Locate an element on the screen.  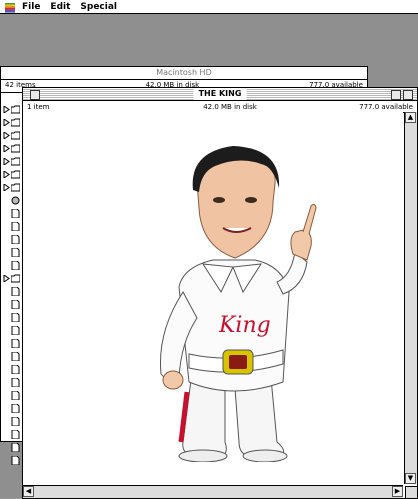
horizontal-scrollbar: ◀ ▶ is located at coordinates (213, 491).